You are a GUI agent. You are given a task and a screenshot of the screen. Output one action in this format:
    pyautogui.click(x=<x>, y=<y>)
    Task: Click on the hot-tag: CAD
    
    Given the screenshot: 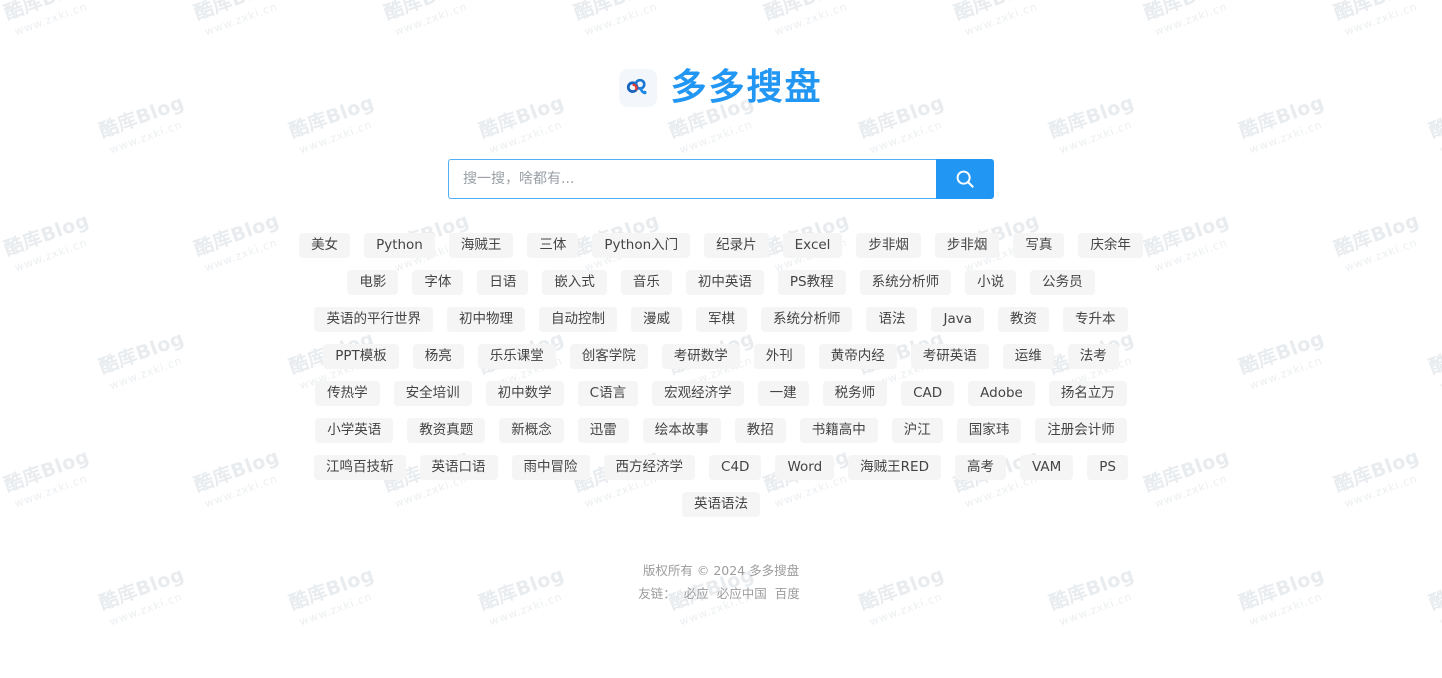 What is the action you would take?
    pyautogui.click(x=928, y=393)
    